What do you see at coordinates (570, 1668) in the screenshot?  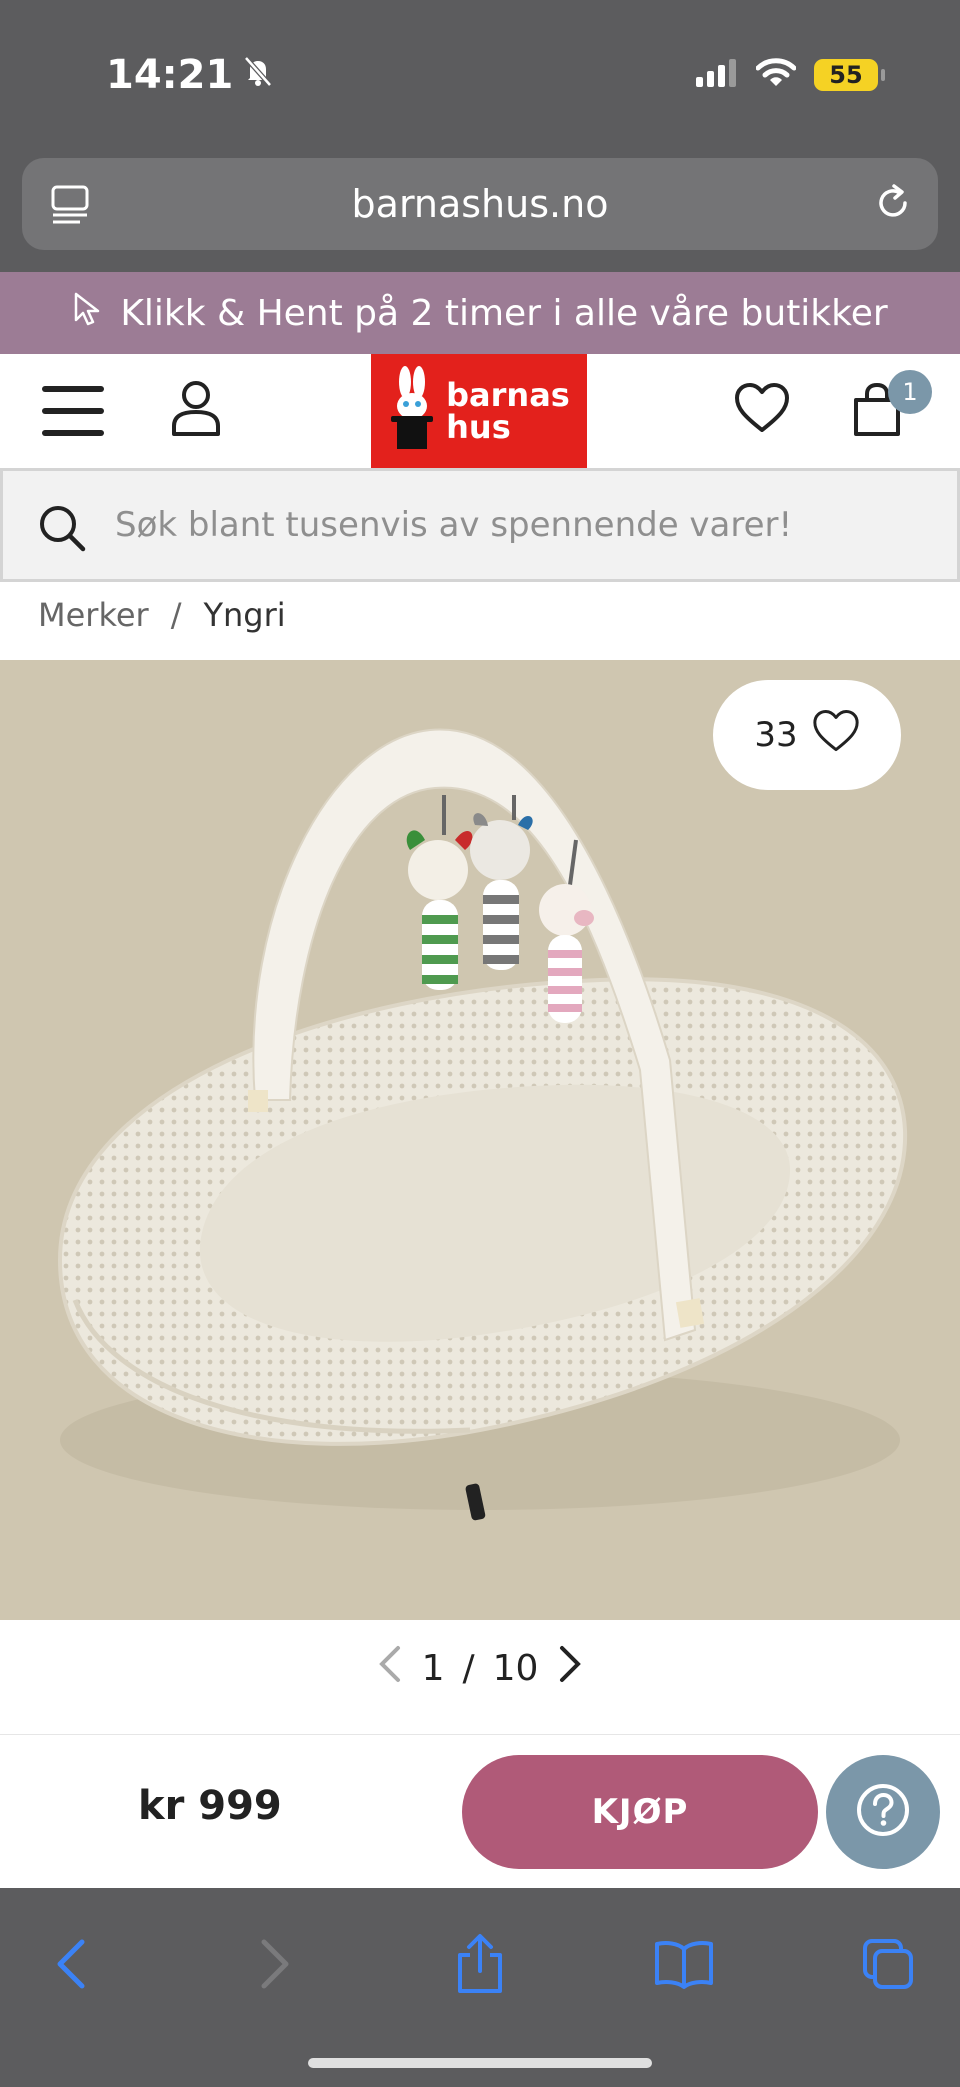 I see `chevron-right-icon` at bounding box center [570, 1668].